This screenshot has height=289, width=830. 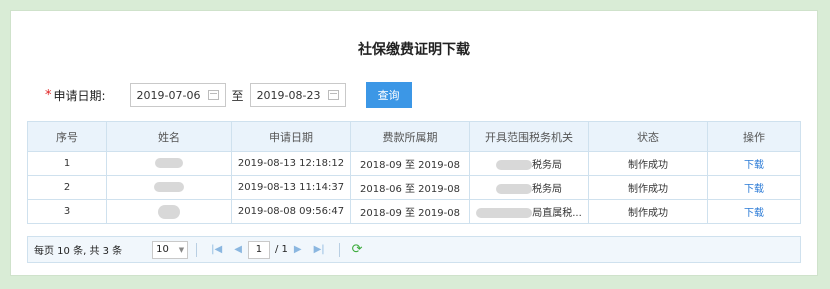 I want to click on cell-apply-date: 2019-08-08 09:56:47, so click(x=291, y=211).